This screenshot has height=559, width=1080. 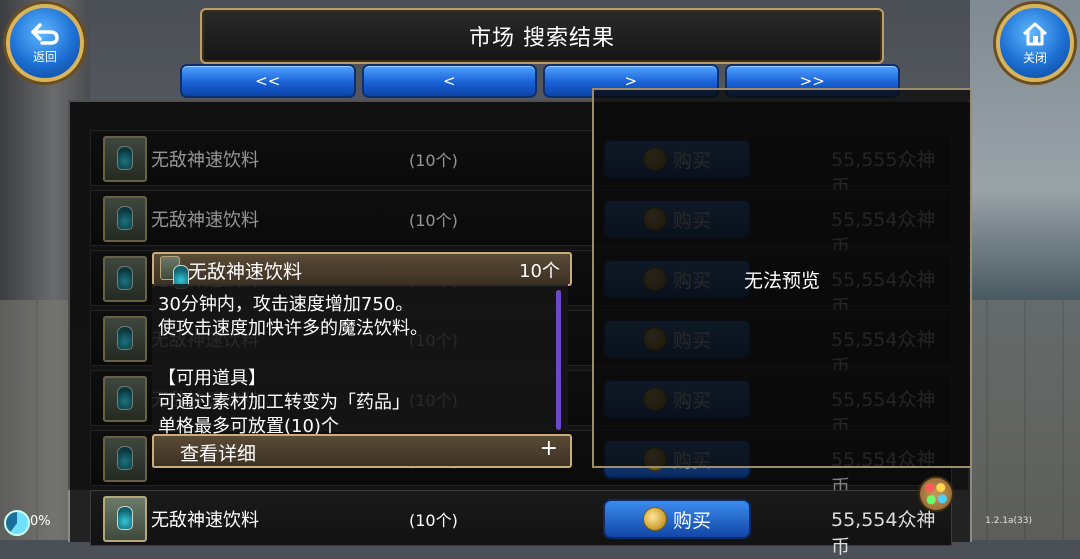 What do you see at coordinates (205, 520) in the screenshot?
I see `item-name: 无敌神速饮料` at bounding box center [205, 520].